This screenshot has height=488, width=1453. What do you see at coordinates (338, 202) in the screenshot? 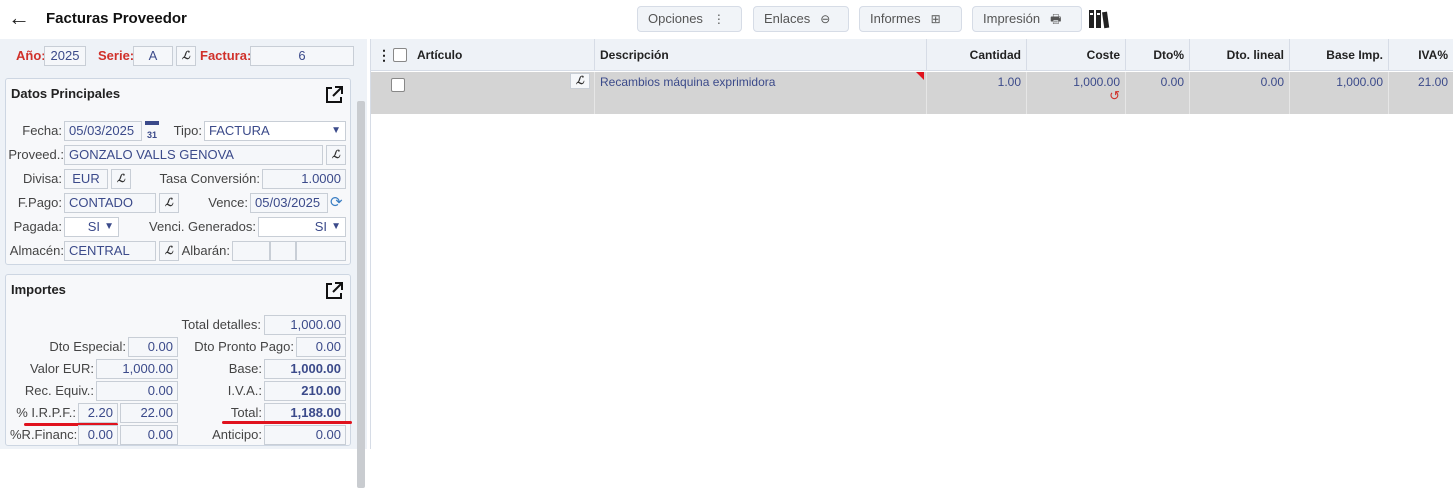
I see `refresh-icon: ⟳` at bounding box center [338, 202].